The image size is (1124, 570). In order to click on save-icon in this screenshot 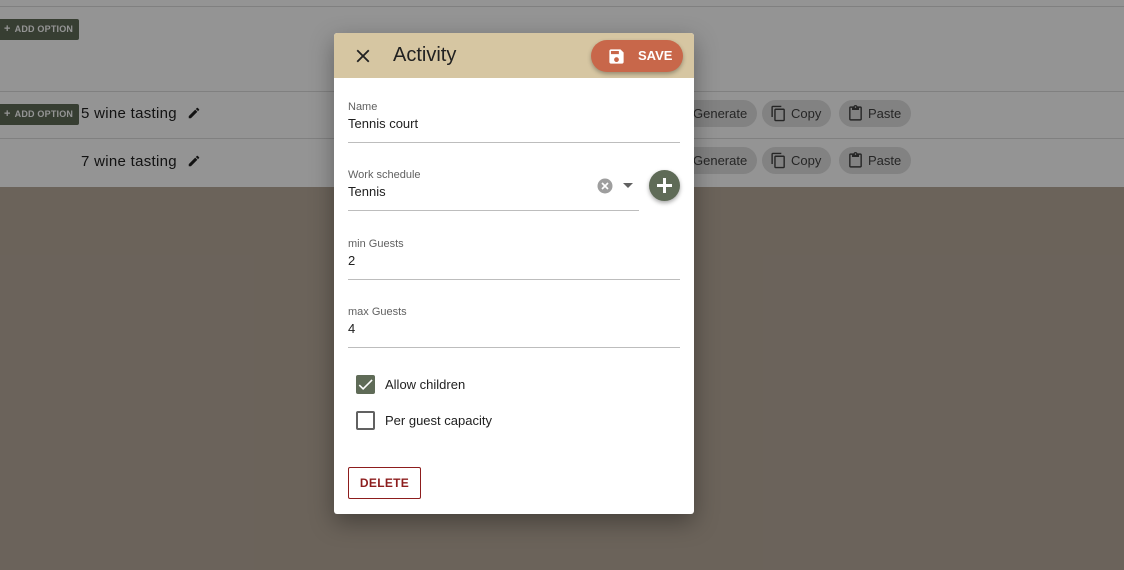, I will do `click(616, 56)`.